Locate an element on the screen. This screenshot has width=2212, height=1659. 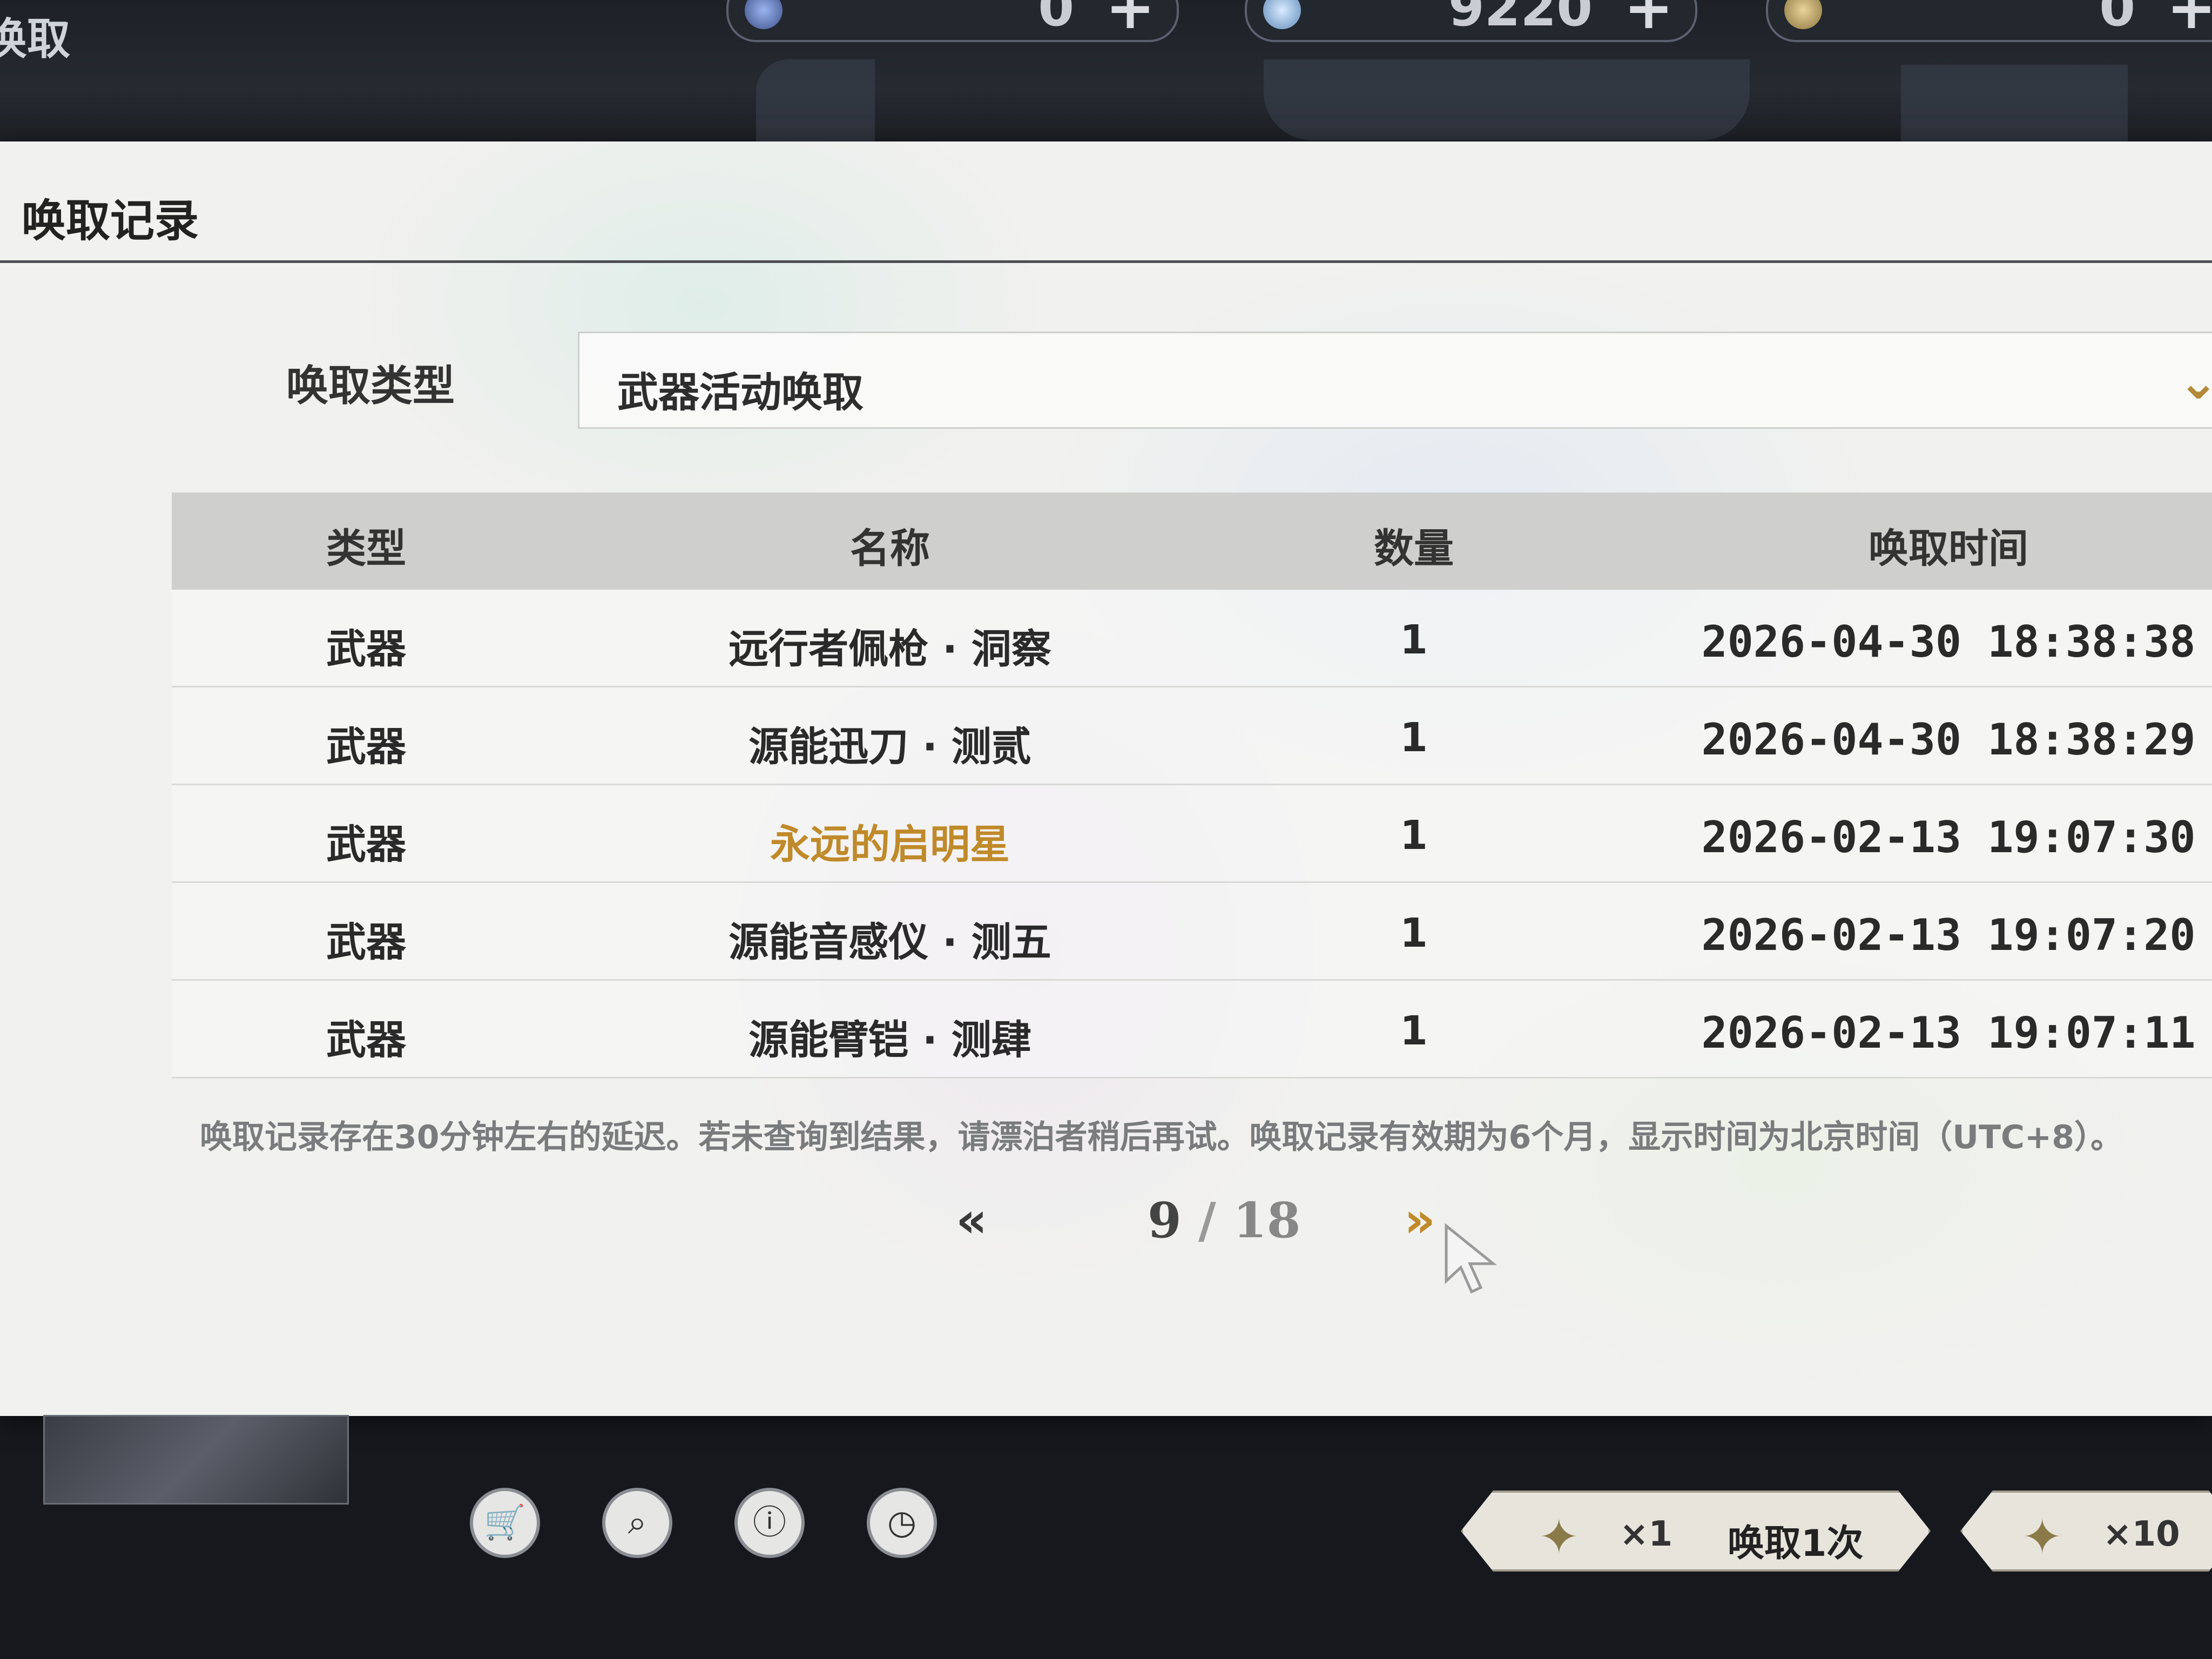
dropdown-selected-value: 武器活动唤取 is located at coordinates (740, 392).